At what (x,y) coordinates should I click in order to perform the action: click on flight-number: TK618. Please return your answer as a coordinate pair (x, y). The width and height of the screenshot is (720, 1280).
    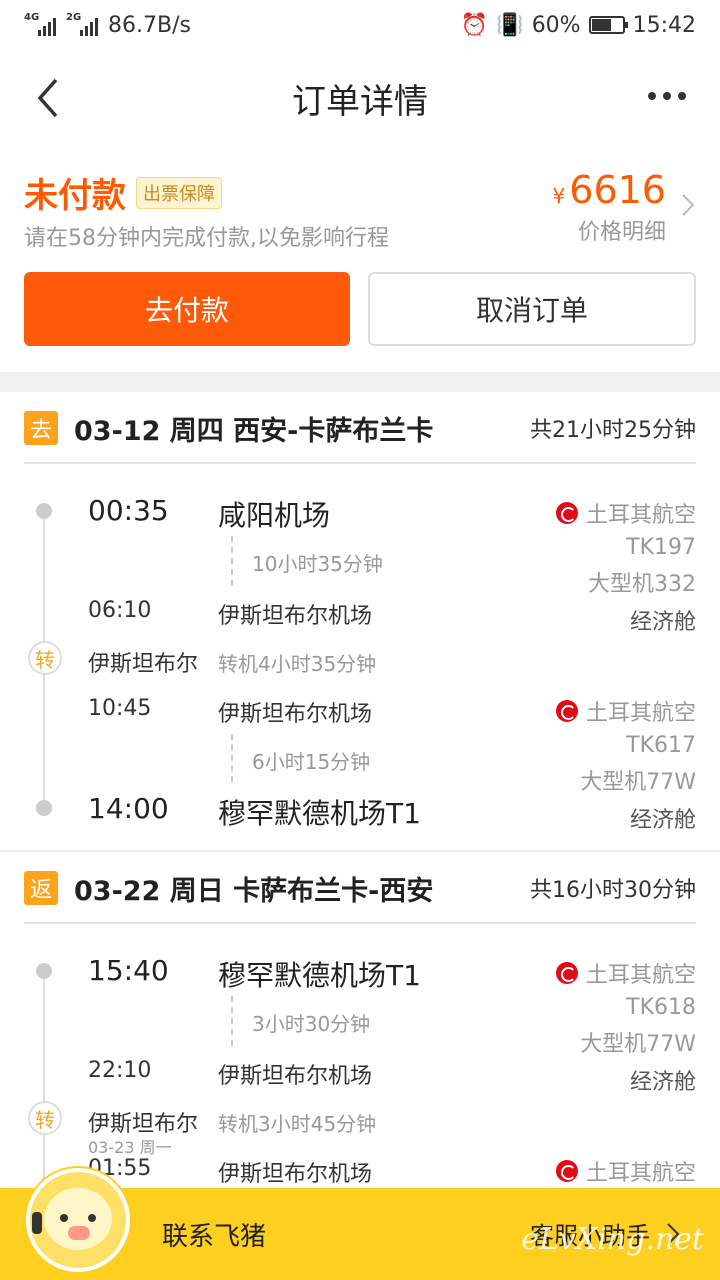
    Looking at the image, I should click on (661, 1007).